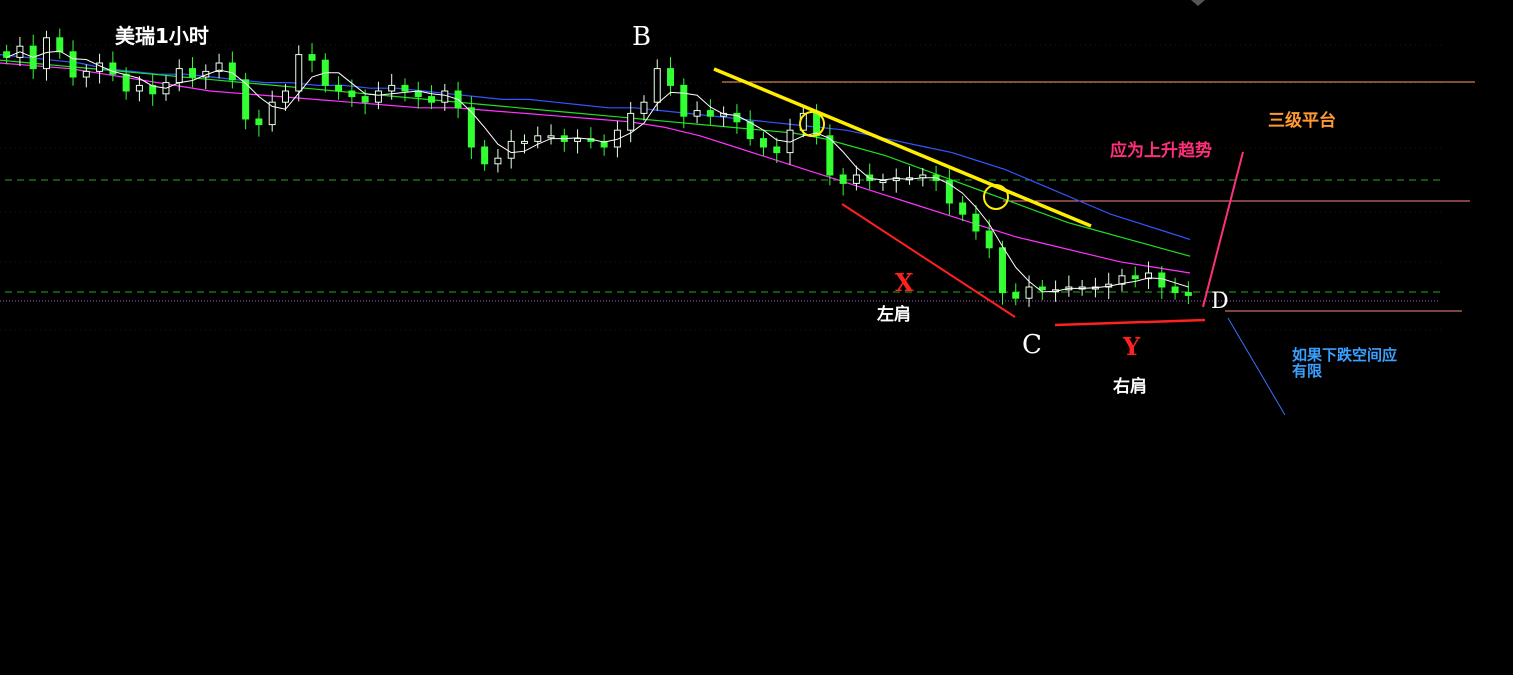 This screenshot has width=1513, height=675. I want to click on uptrend-note: 应为上升趋势, so click(1161, 151).